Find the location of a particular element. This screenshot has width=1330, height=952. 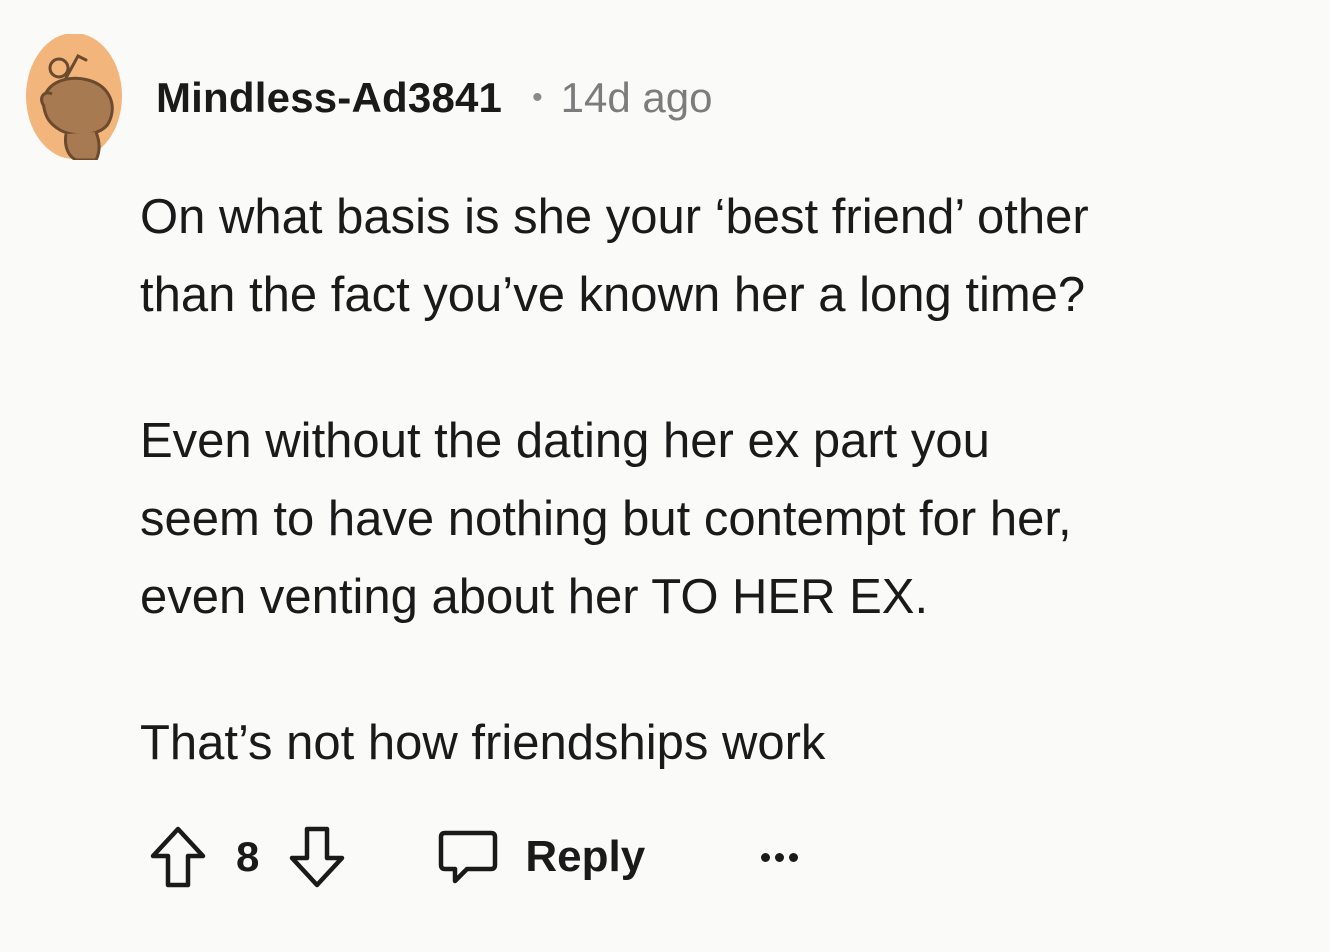

upvote-arrow-icon is located at coordinates (178, 857).